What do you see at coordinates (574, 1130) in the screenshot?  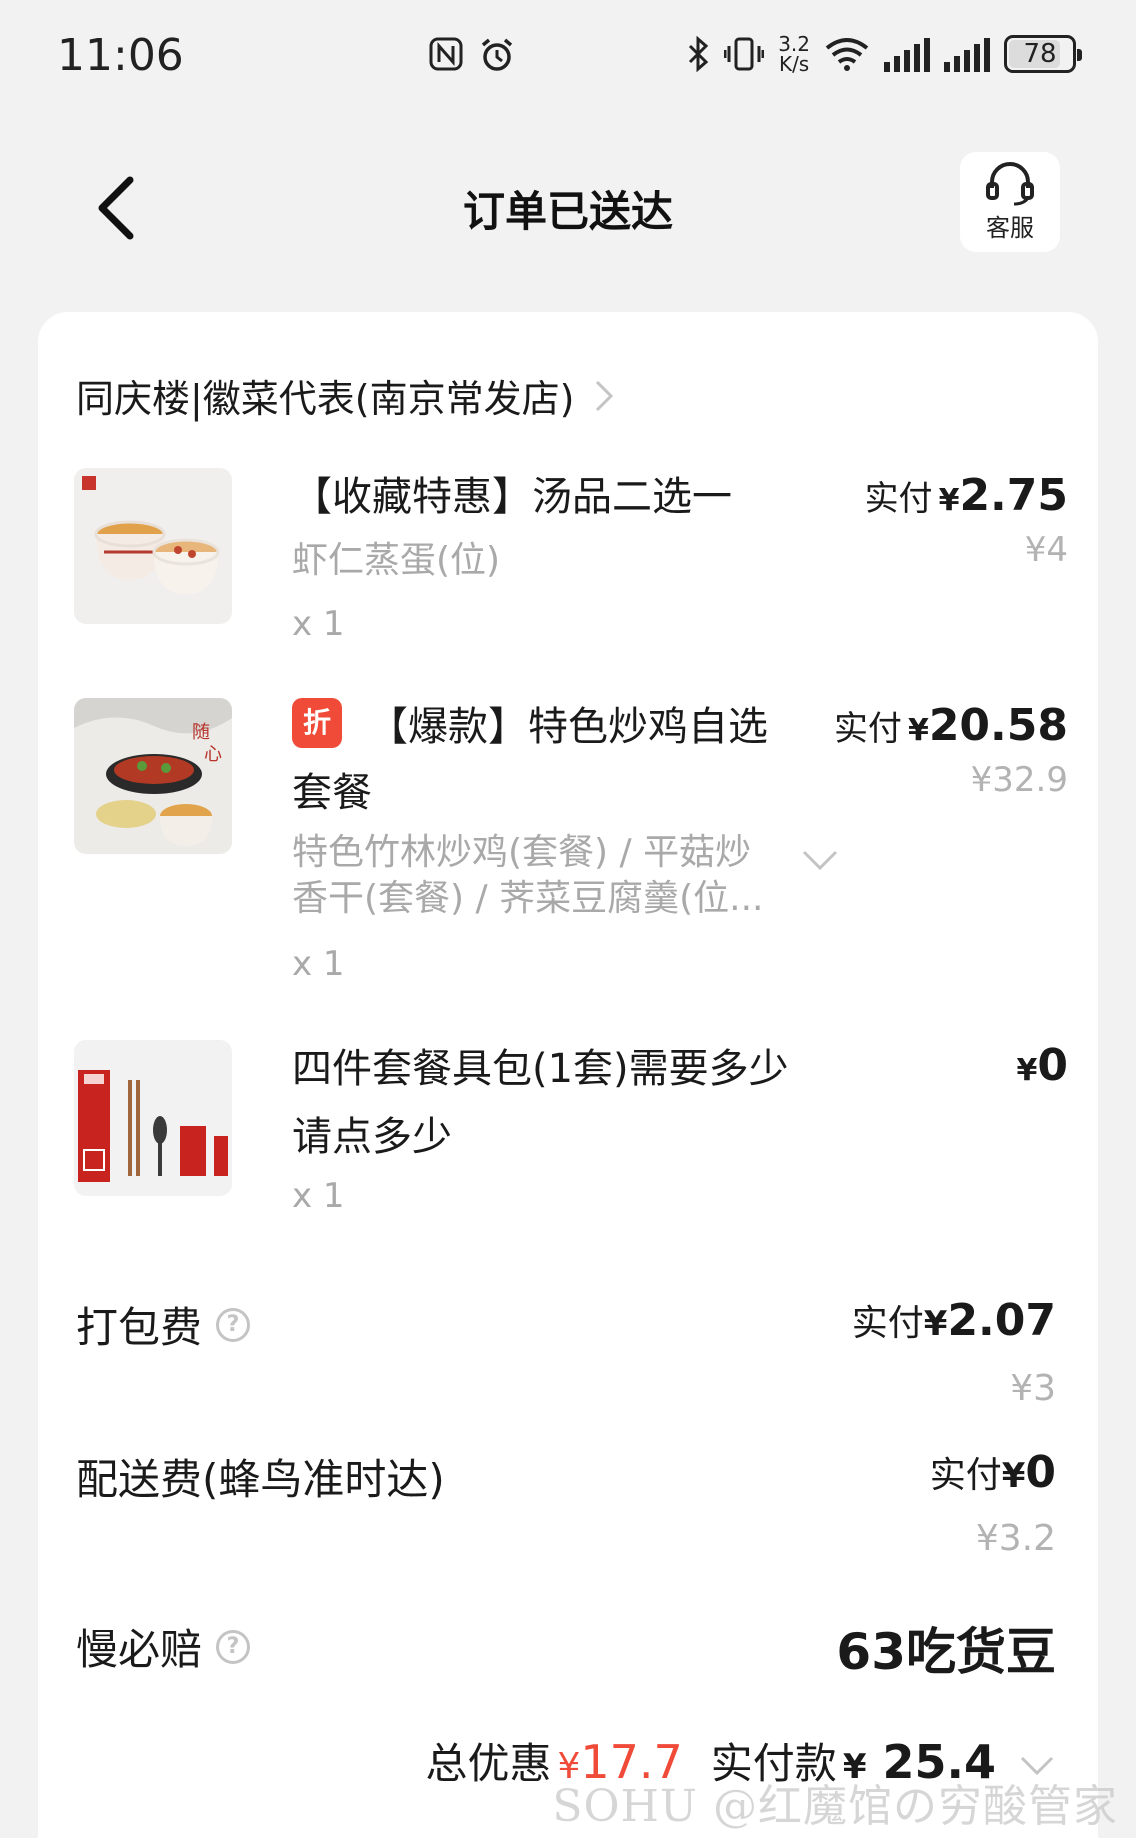 I see `order-item: 四件套餐具包(1套)需要多少 请点多少 x 1 ¥0` at bounding box center [574, 1130].